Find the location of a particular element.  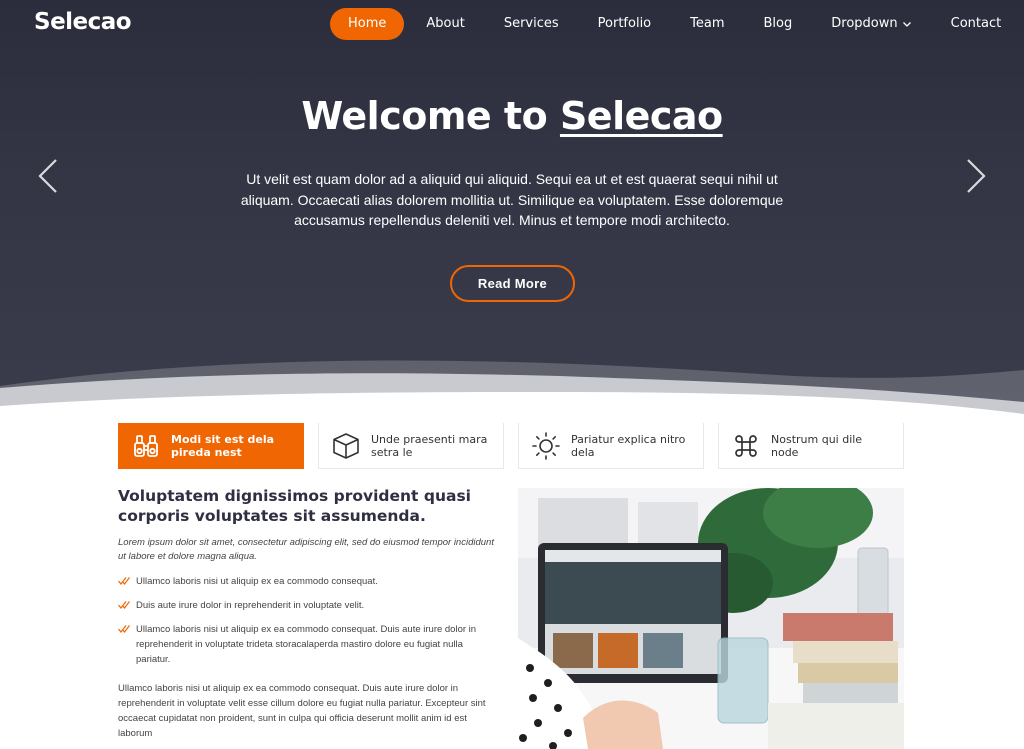

feature-tab-3: Pariatur explica nitro dela is located at coordinates (611, 446).